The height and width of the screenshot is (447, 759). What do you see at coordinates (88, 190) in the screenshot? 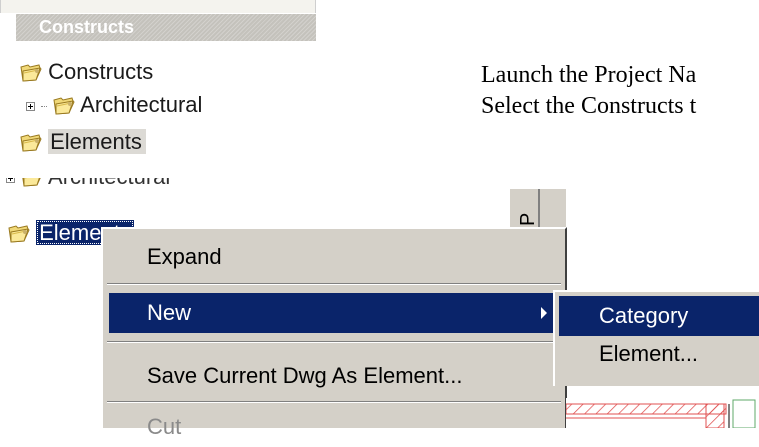
I see `tree-item-architectural-partial: Architectural` at bounding box center [88, 190].